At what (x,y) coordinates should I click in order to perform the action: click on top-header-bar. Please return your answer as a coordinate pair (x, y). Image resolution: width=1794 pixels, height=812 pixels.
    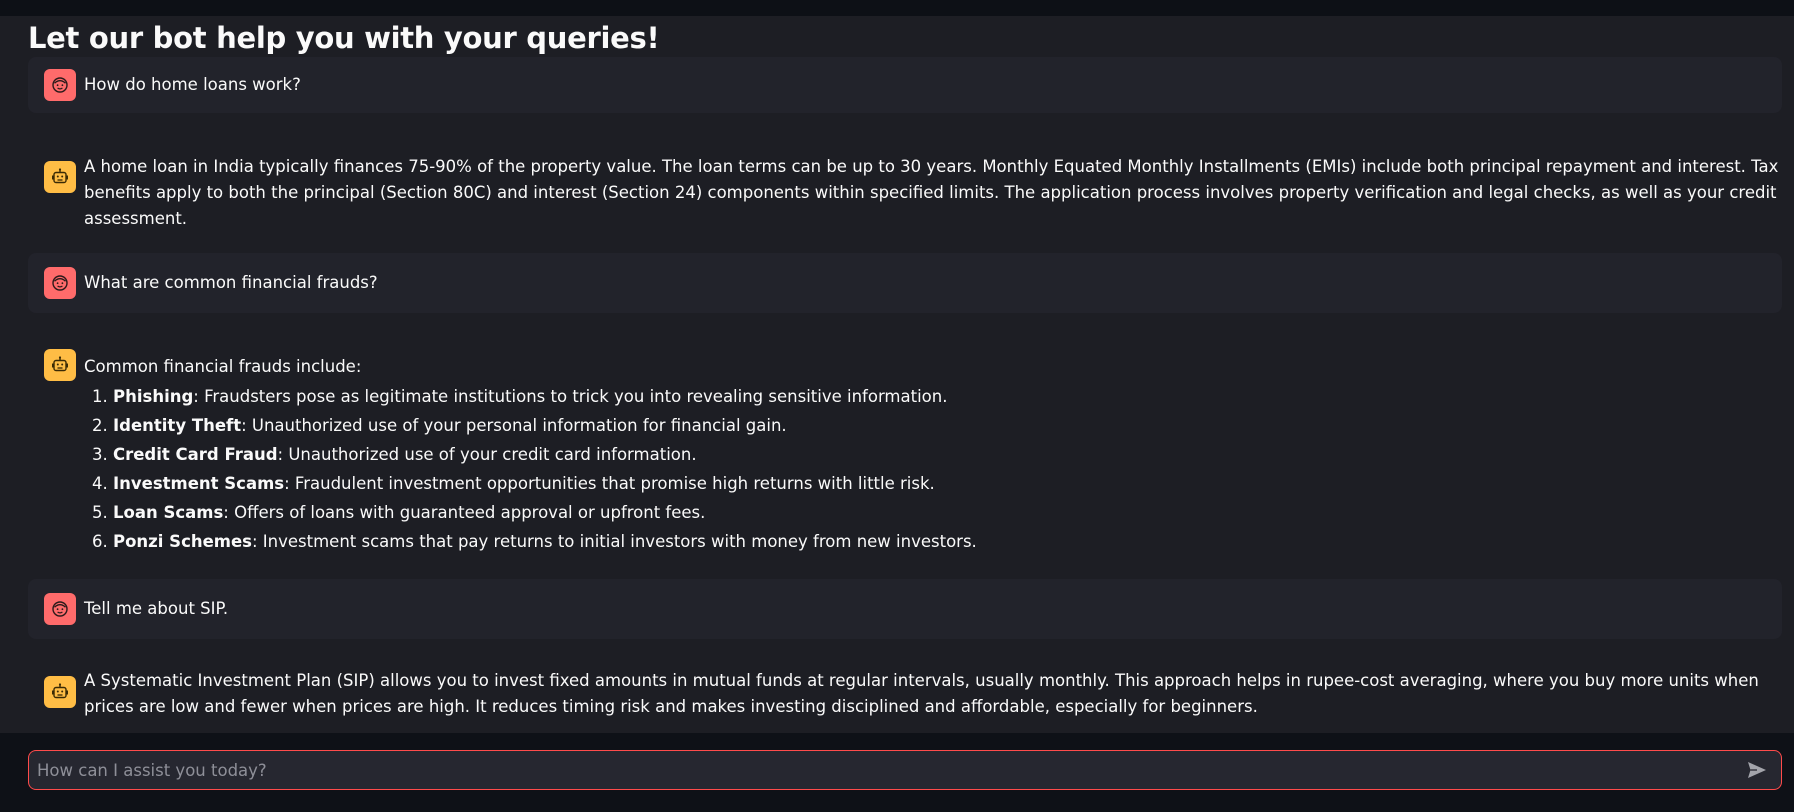
    Looking at the image, I should click on (897, 8).